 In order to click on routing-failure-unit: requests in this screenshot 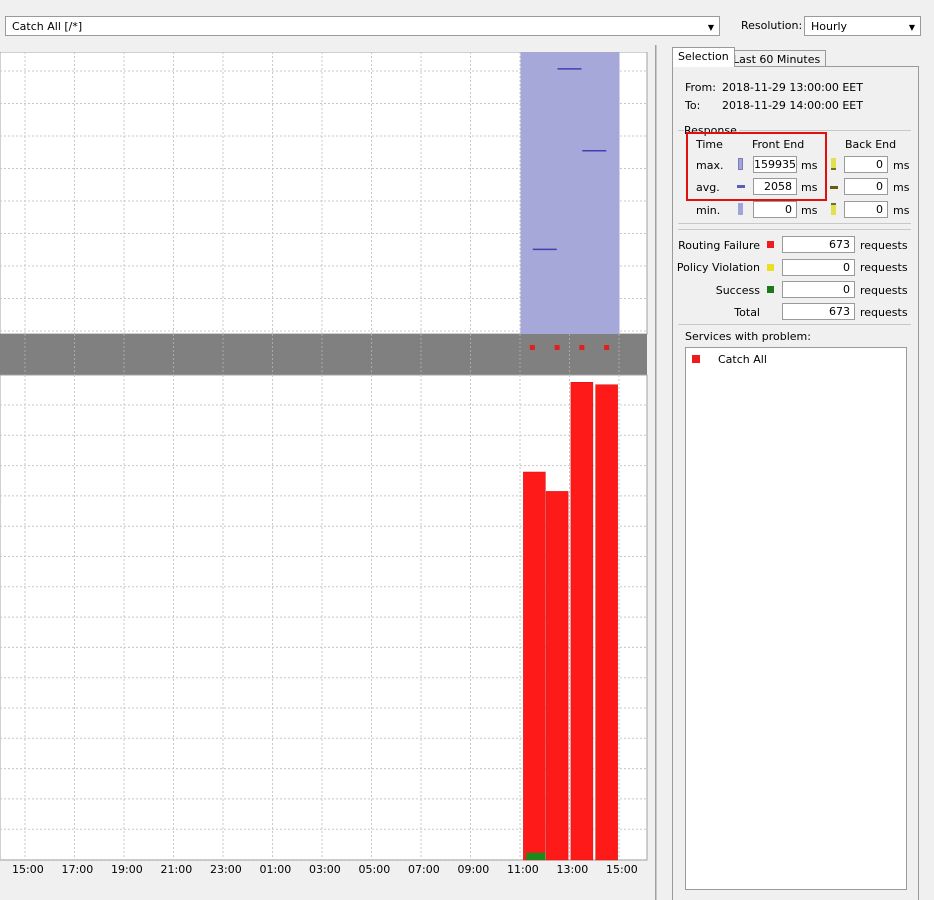, I will do `click(884, 245)`.